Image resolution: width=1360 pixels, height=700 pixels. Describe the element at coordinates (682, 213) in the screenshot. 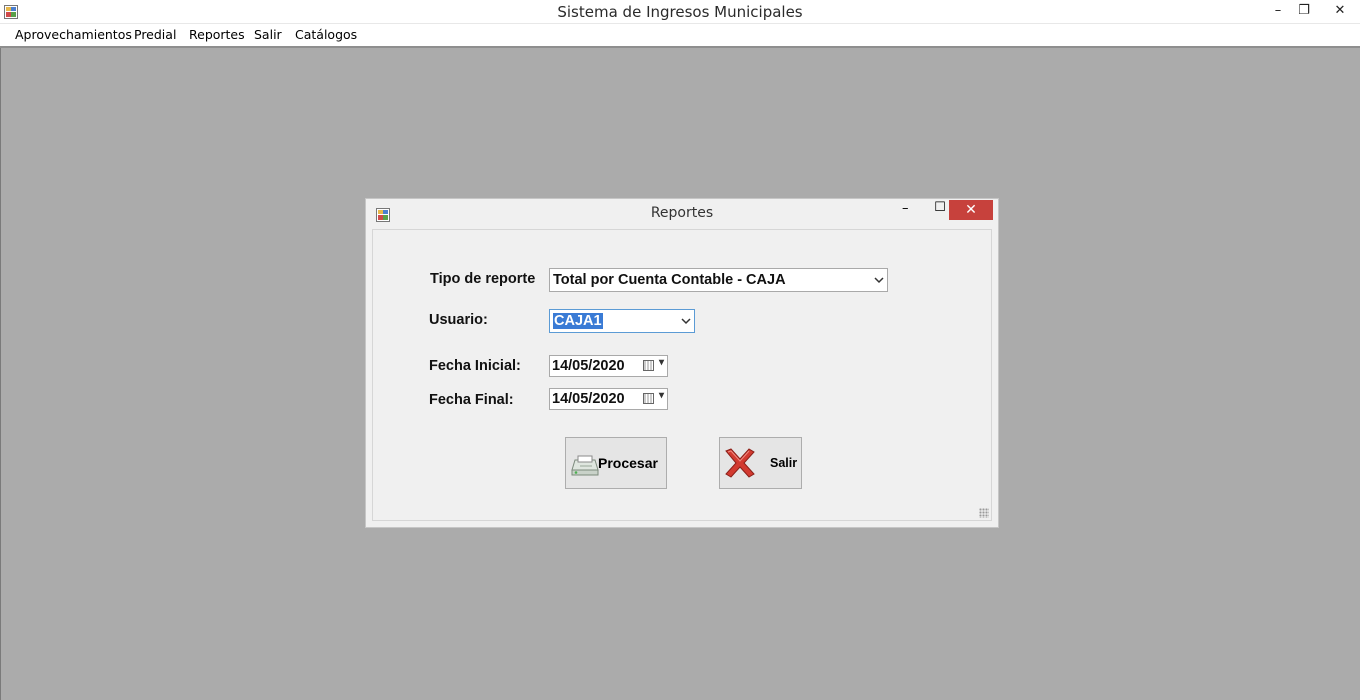

I see `form-titlebar: Reportes – ☐ ✕` at that location.